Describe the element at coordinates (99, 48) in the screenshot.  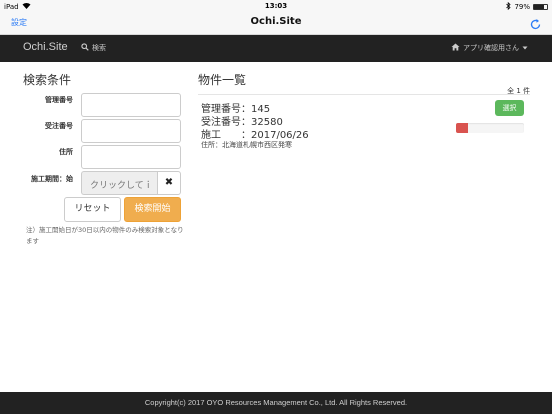
I see `search-link-label: 検索` at that location.